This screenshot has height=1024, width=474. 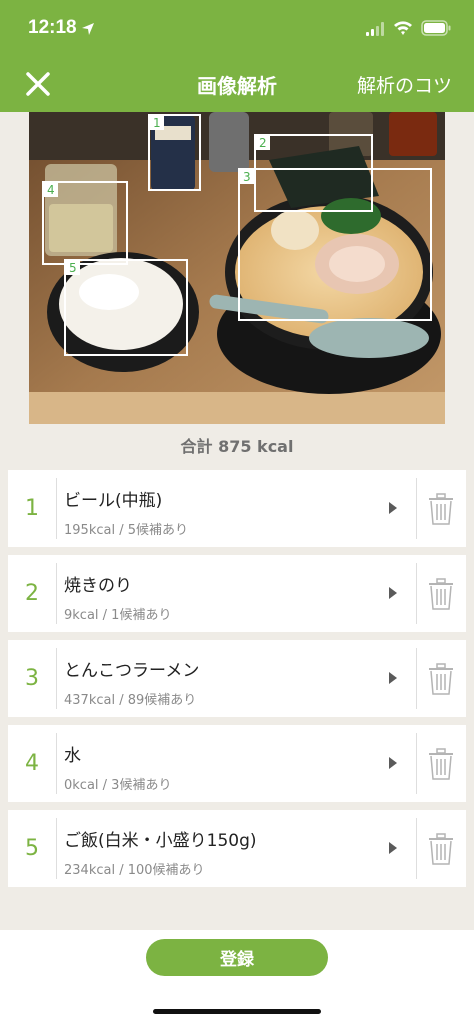 What do you see at coordinates (174, 152) in the screenshot?
I see `detection-box-1: 1` at bounding box center [174, 152].